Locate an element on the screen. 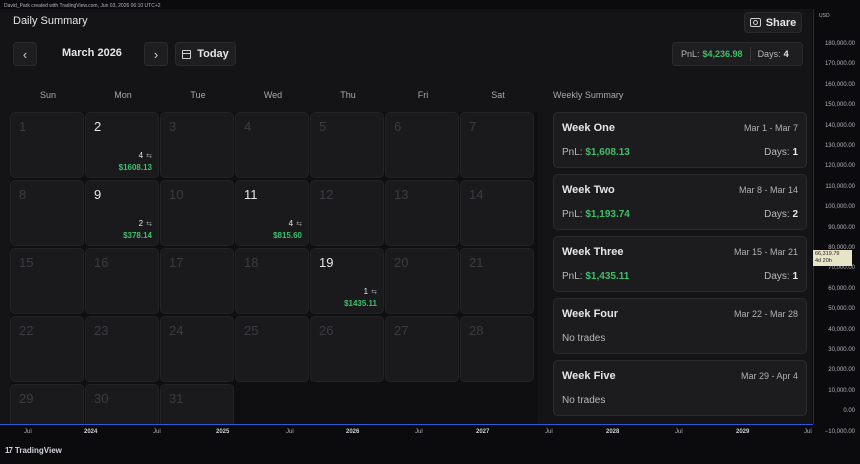 This screenshot has width=860, height=464. divider is located at coordinates (750, 54).